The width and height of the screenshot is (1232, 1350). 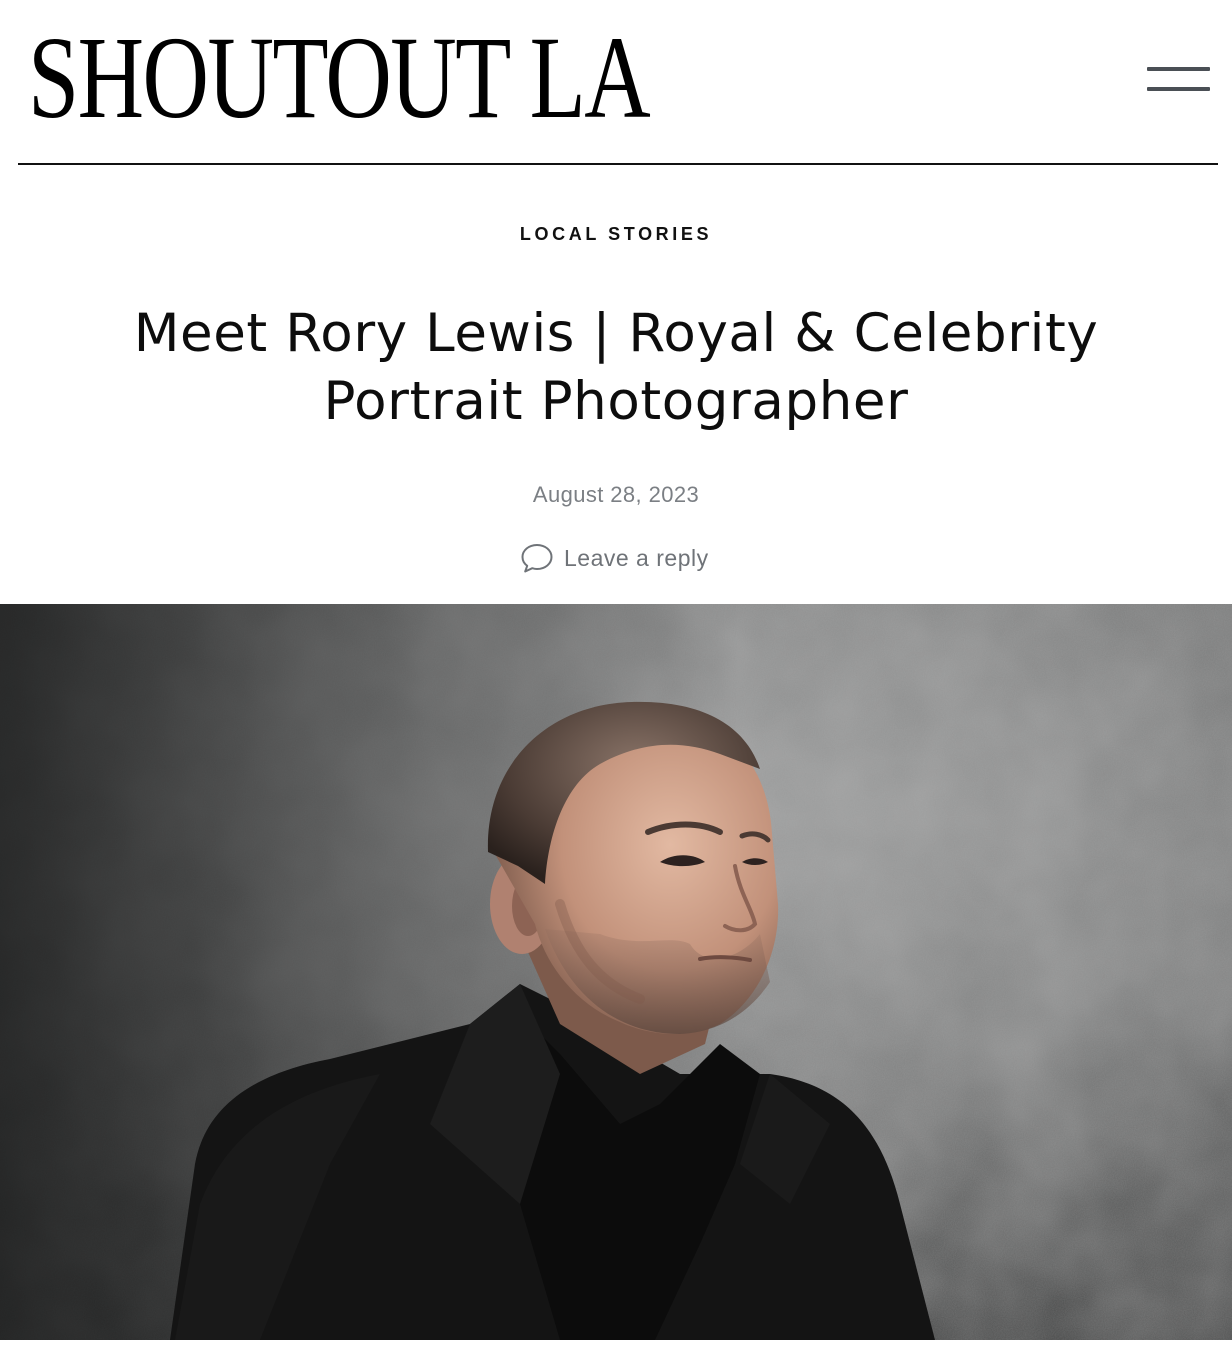 What do you see at coordinates (1178, 69) in the screenshot?
I see `hamburger-menu-icon` at bounding box center [1178, 69].